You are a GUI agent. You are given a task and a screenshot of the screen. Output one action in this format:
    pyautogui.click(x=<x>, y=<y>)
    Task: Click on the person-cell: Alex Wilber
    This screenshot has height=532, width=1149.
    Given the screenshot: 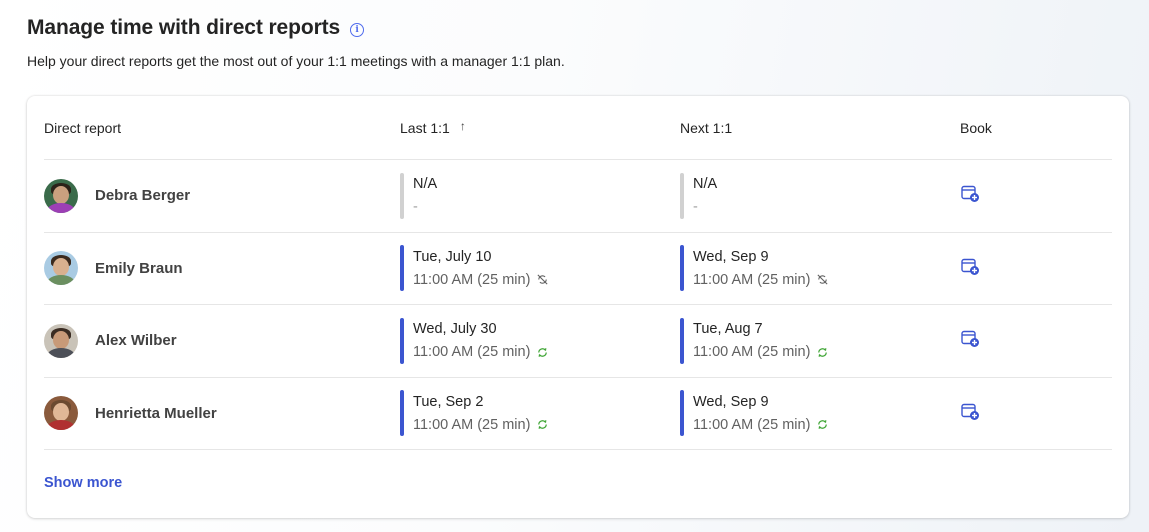 What is the action you would take?
    pyautogui.click(x=222, y=340)
    